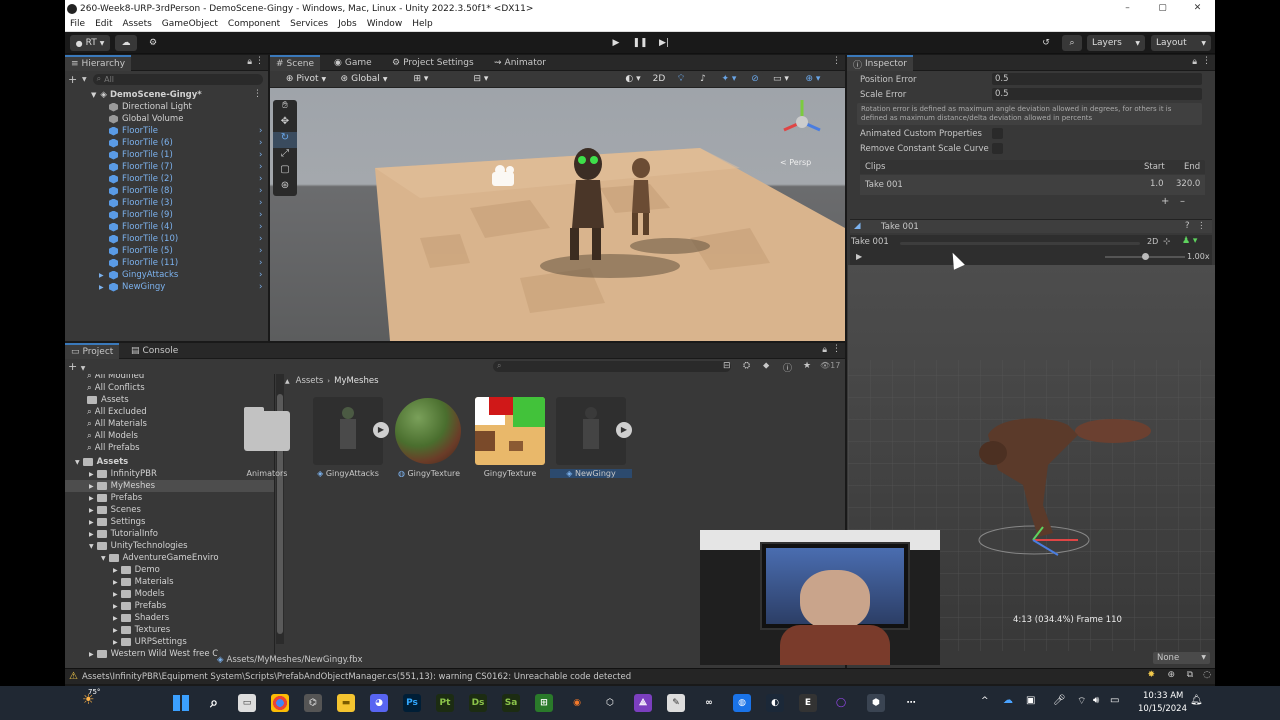 The image size is (1280, 720). Describe the element at coordinates (1182, 201) in the screenshot. I see `remove-clip-button: –` at that location.